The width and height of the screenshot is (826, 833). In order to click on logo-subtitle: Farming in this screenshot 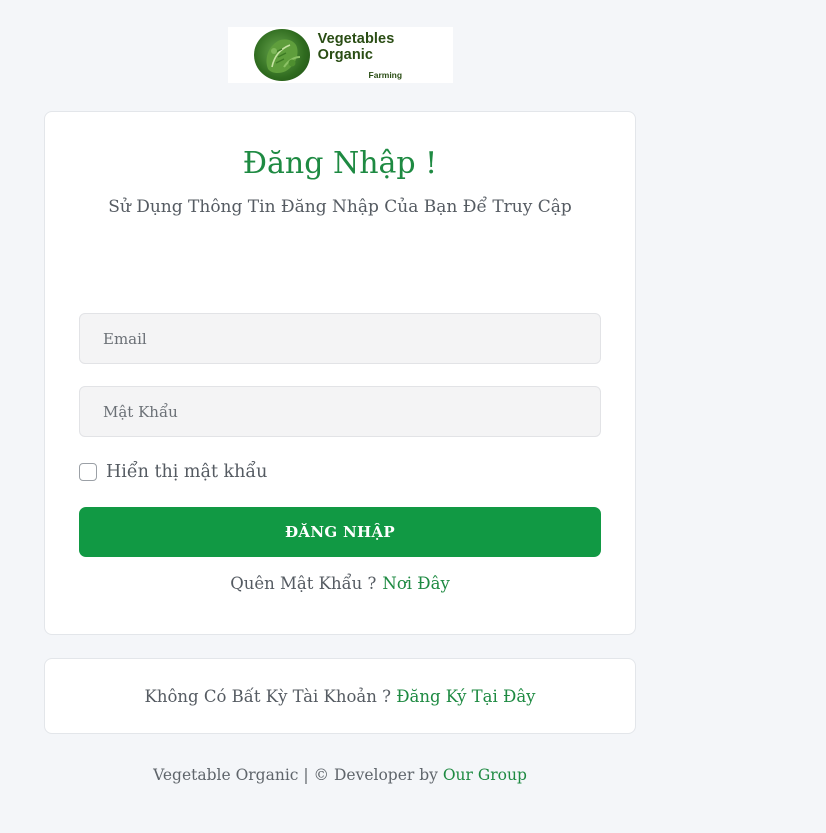, I will do `click(385, 74)`.